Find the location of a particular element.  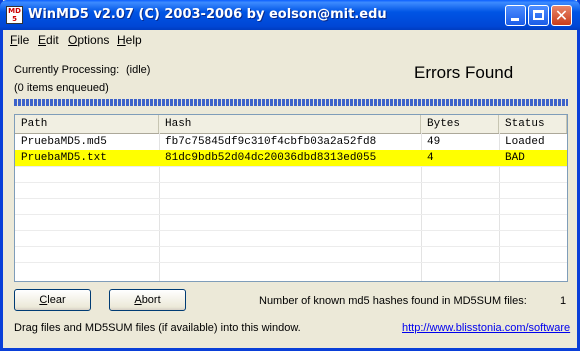

close-icon: ✕ is located at coordinates (561, 15).